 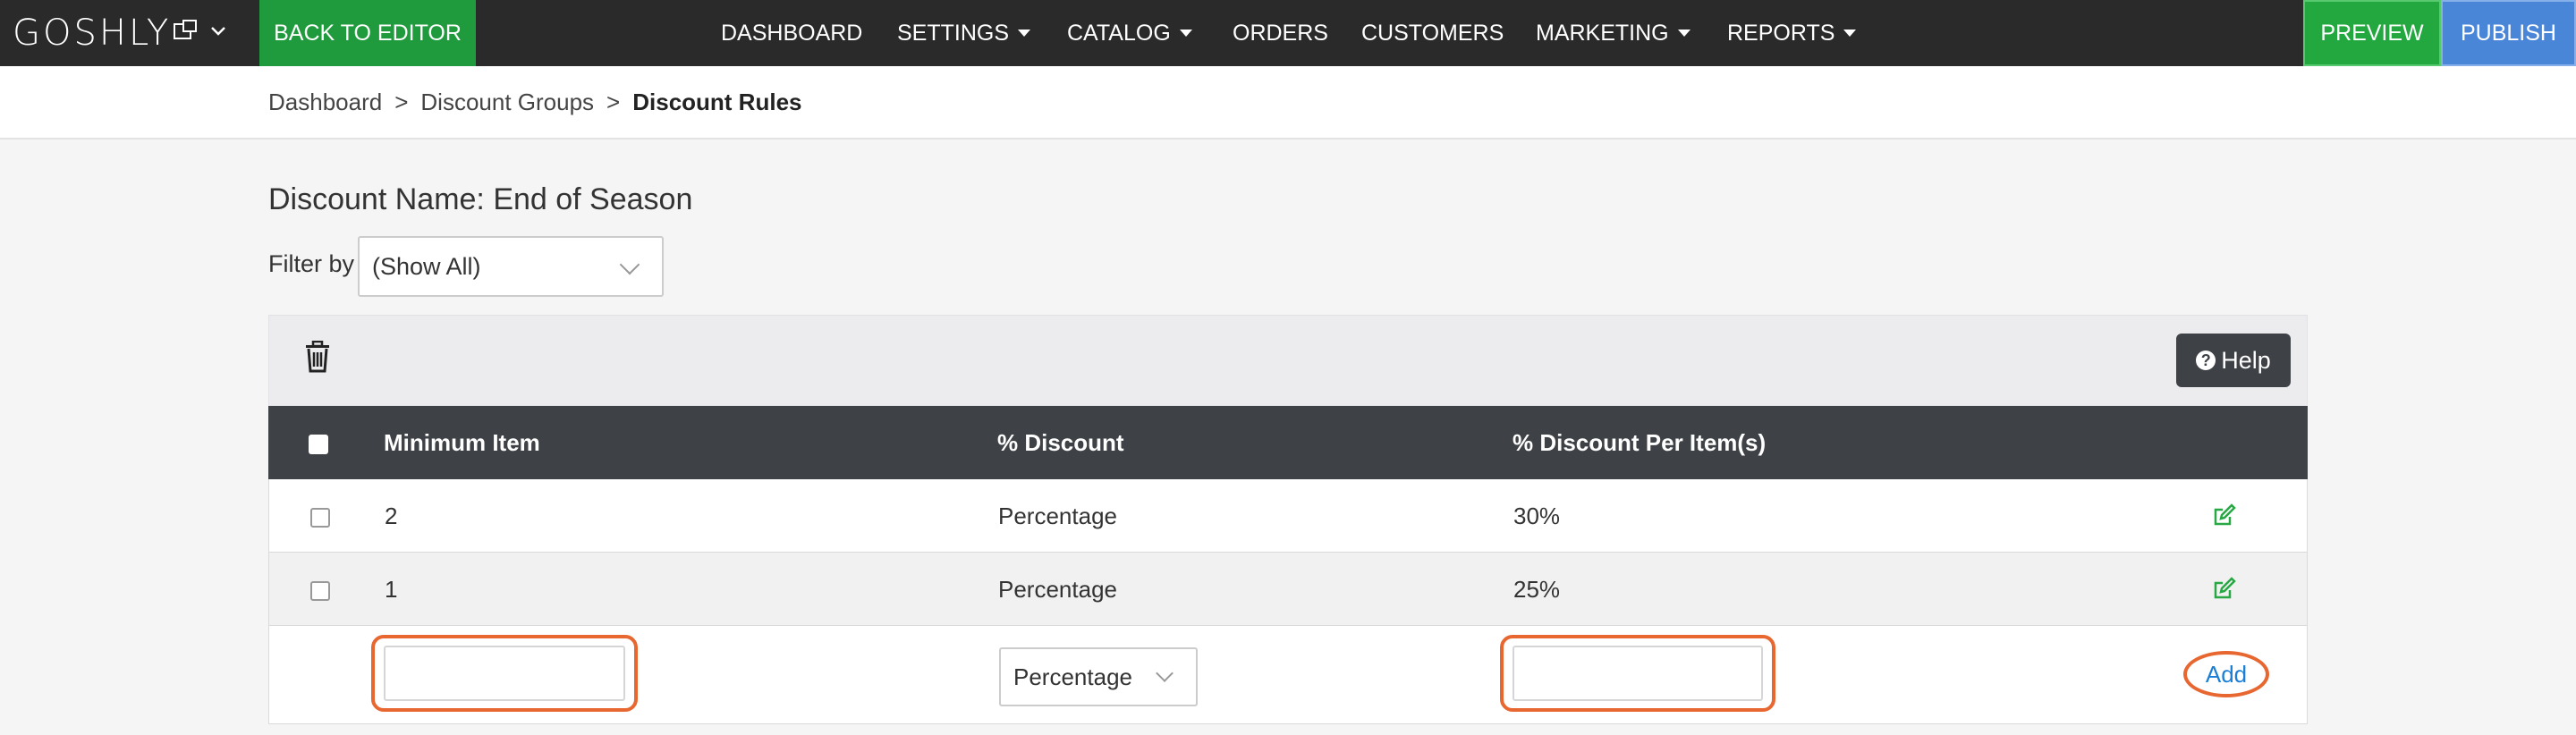 I want to click on nav-dashboard: DASHBOARD, so click(x=791, y=33).